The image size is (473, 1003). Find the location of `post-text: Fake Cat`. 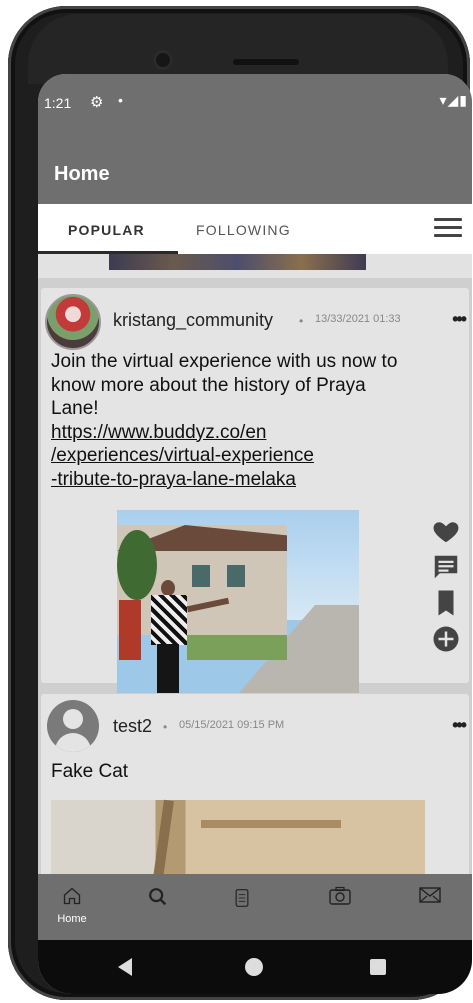

post-text: Fake Cat is located at coordinates (90, 771).